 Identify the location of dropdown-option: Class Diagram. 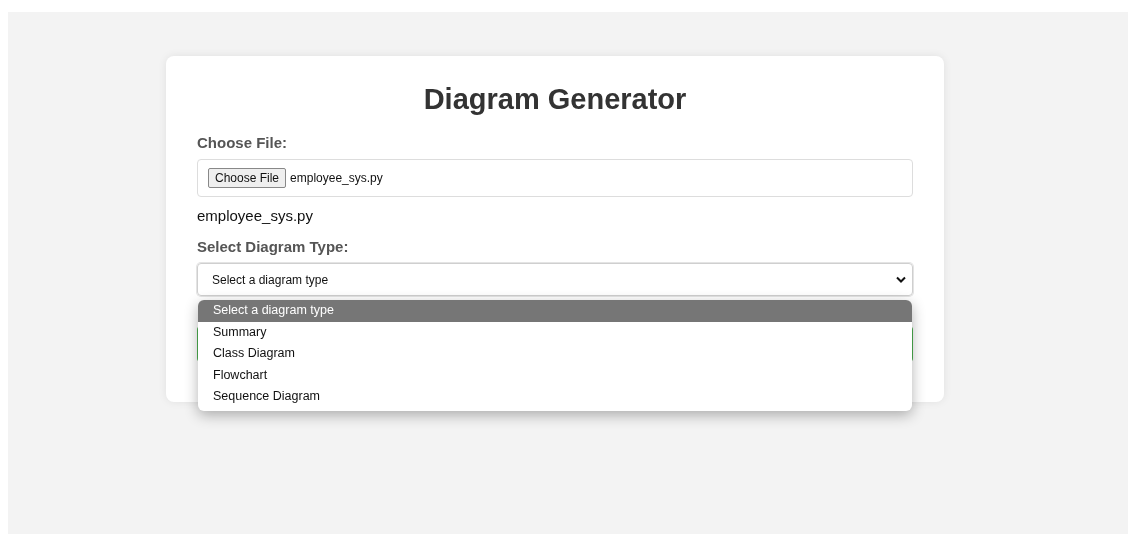
(555, 354).